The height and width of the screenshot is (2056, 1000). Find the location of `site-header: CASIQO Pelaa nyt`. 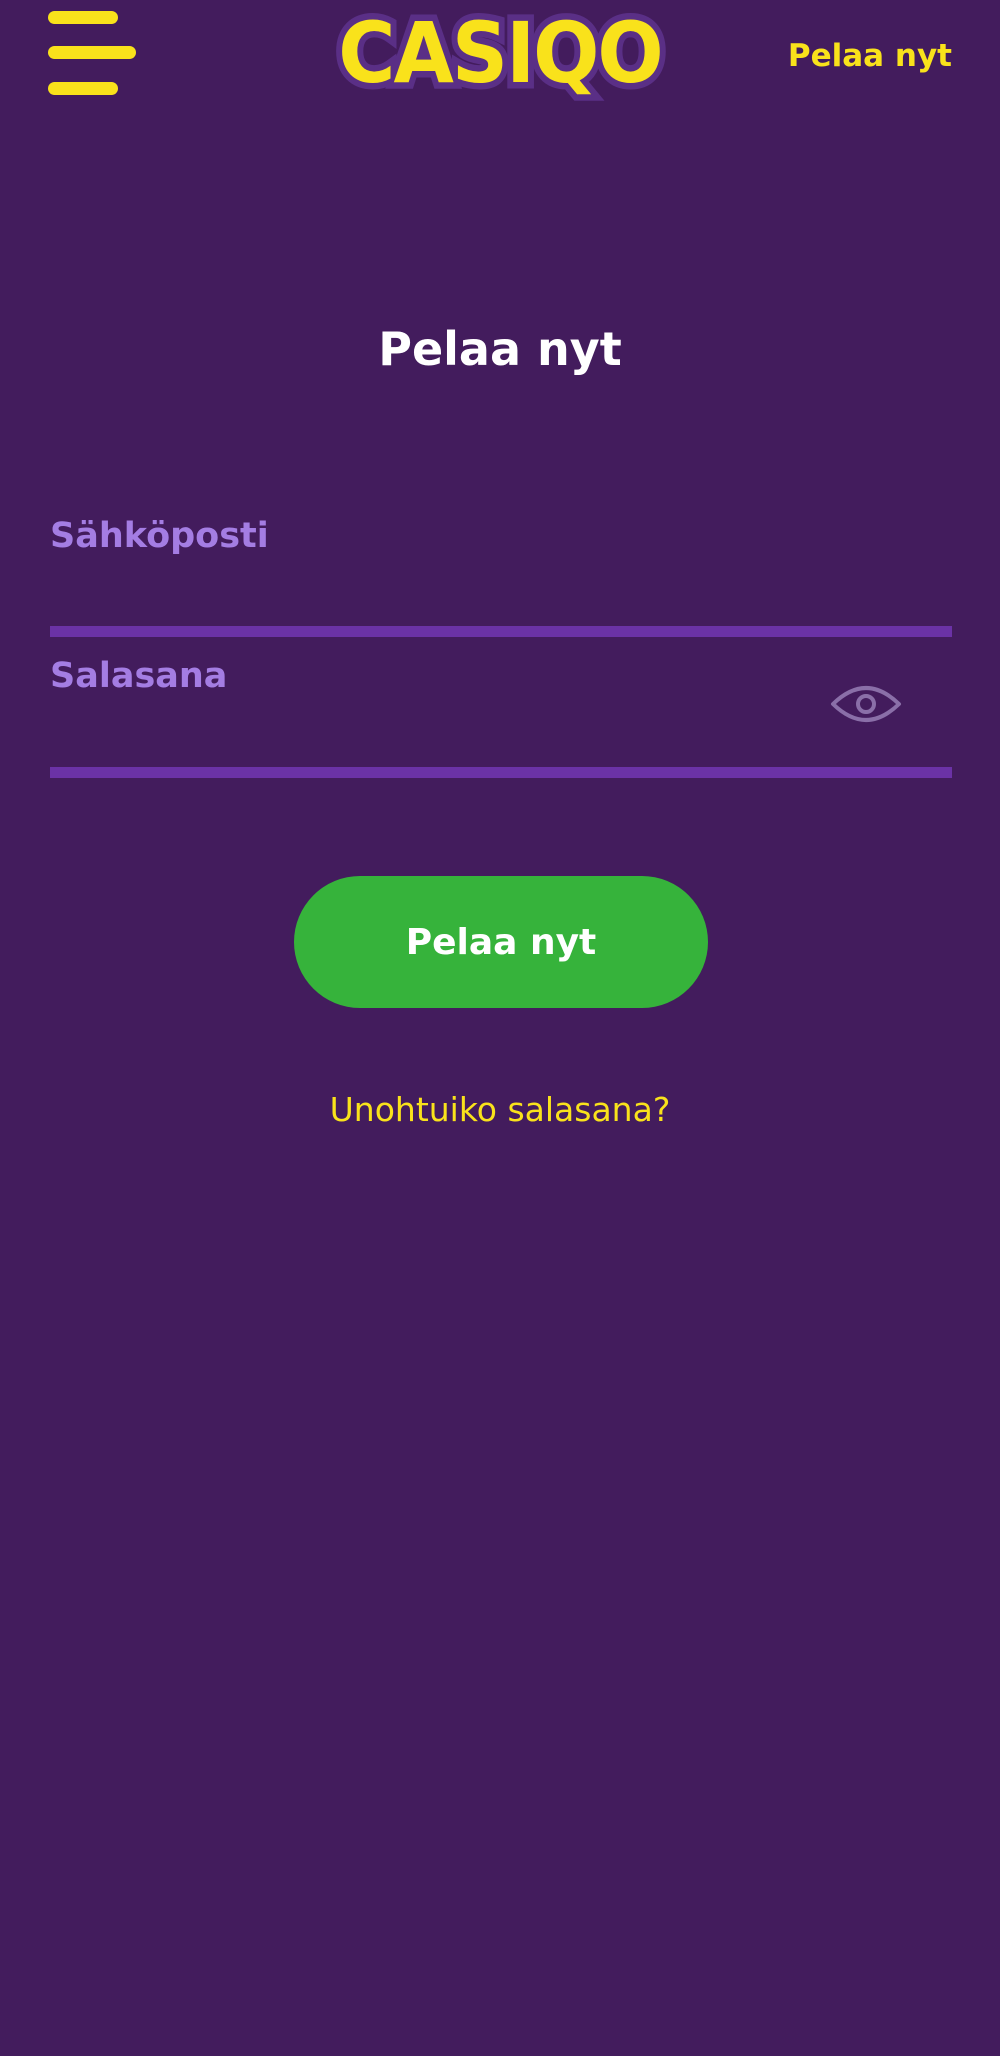

site-header: CASIQO Pelaa nyt is located at coordinates (500, 60).